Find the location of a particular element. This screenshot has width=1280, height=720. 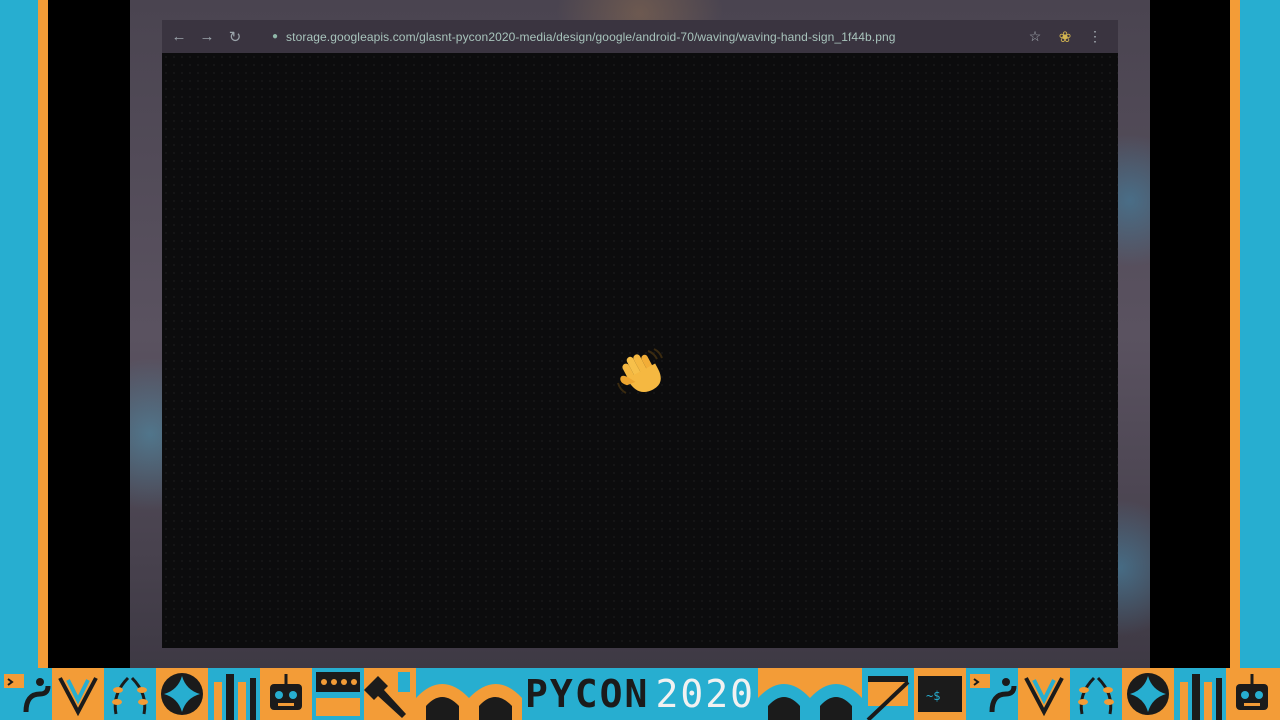

forward-button: → is located at coordinates (207, 37).